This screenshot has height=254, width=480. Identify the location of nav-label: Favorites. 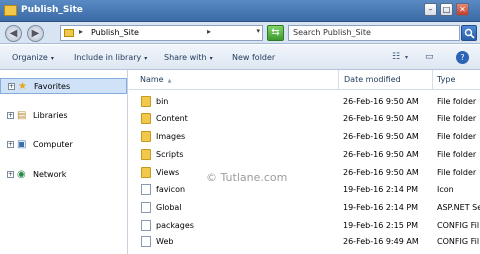
(52, 86).